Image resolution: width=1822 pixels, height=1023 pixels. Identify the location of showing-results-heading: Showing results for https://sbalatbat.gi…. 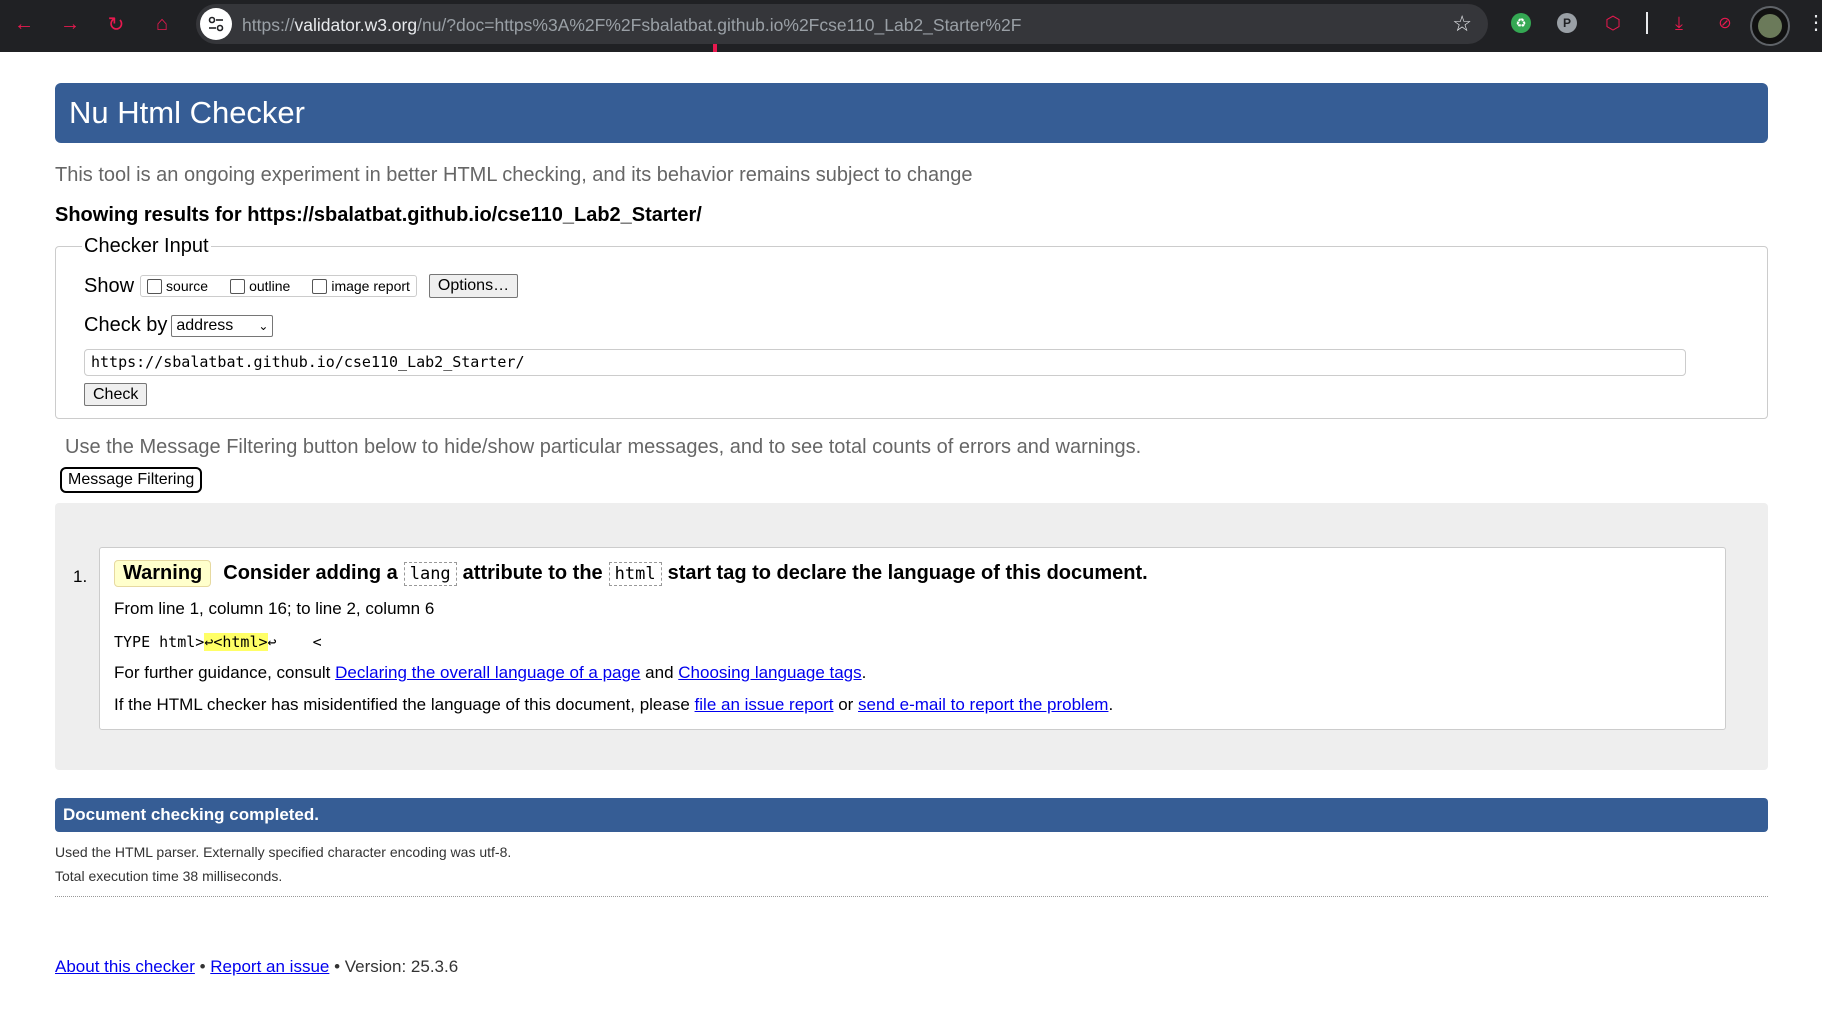
(378, 215).